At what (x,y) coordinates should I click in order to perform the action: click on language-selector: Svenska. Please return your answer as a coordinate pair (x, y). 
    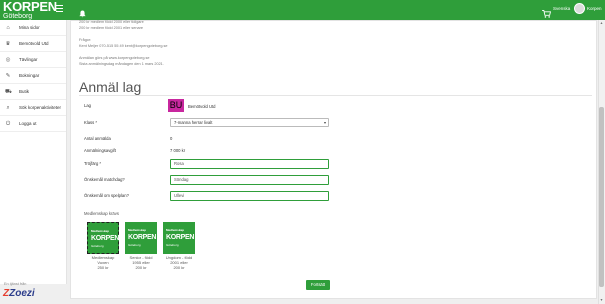
    Looking at the image, I should click on (561, 8).